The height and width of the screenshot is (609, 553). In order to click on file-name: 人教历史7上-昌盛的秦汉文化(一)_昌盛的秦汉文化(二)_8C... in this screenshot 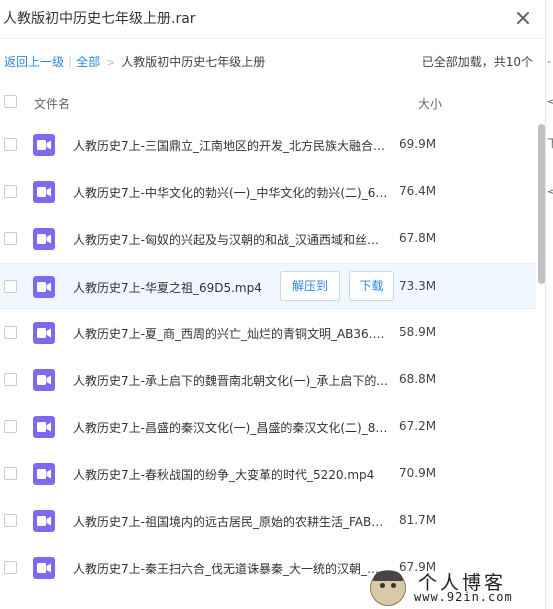, I will do `click(231, 427)`.